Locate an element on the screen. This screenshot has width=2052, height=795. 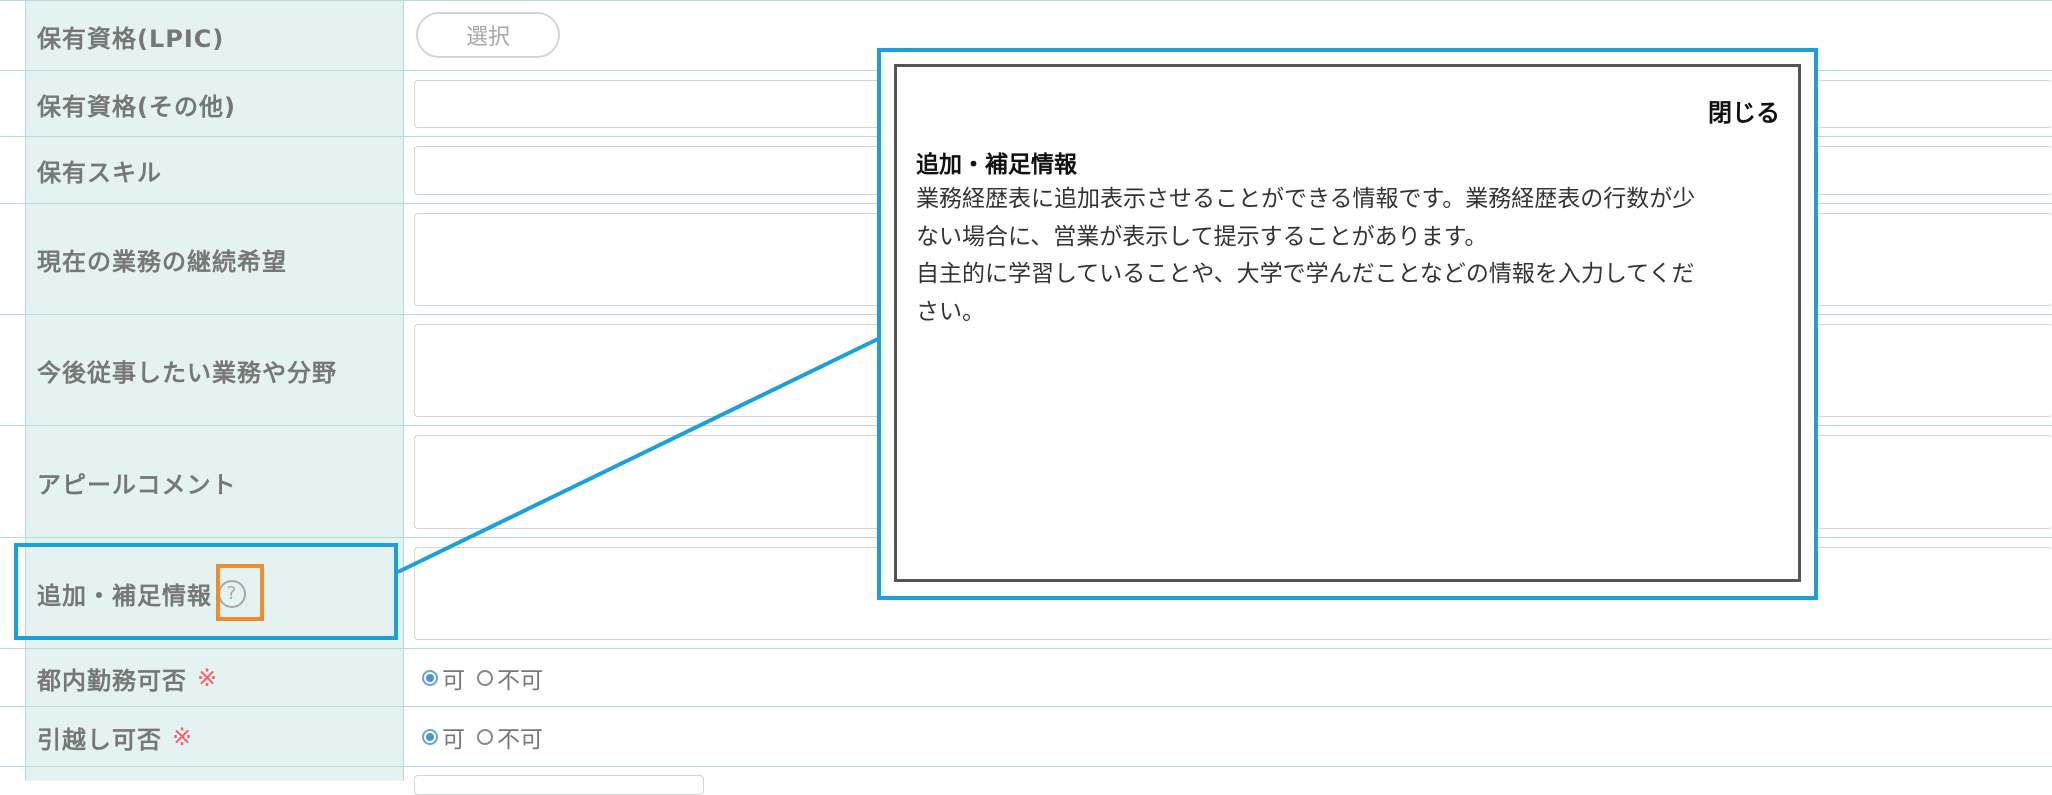
relocation-label: 引越し可否 is located at coordinates (99, 739).